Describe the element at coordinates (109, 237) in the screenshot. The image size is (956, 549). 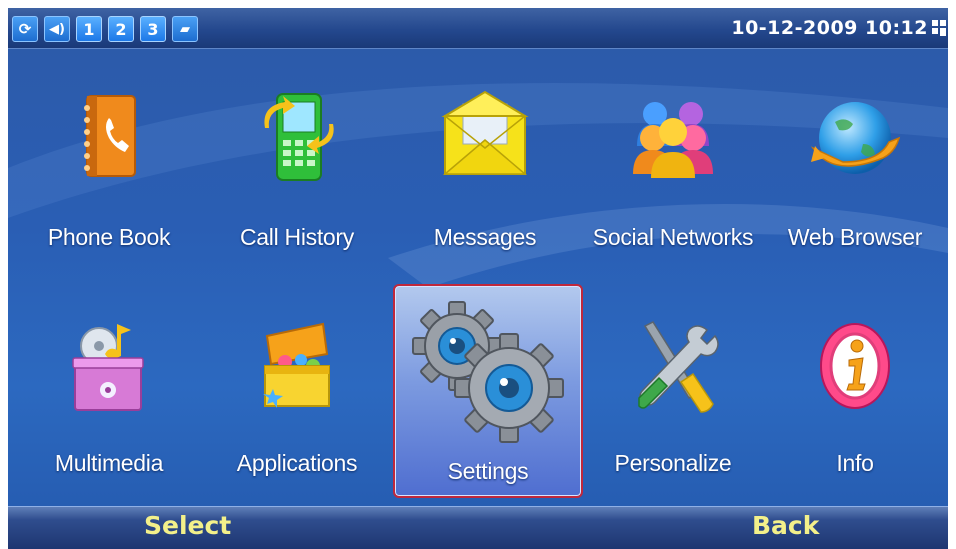
I see `menu-item-label: Phone Book` at that location.